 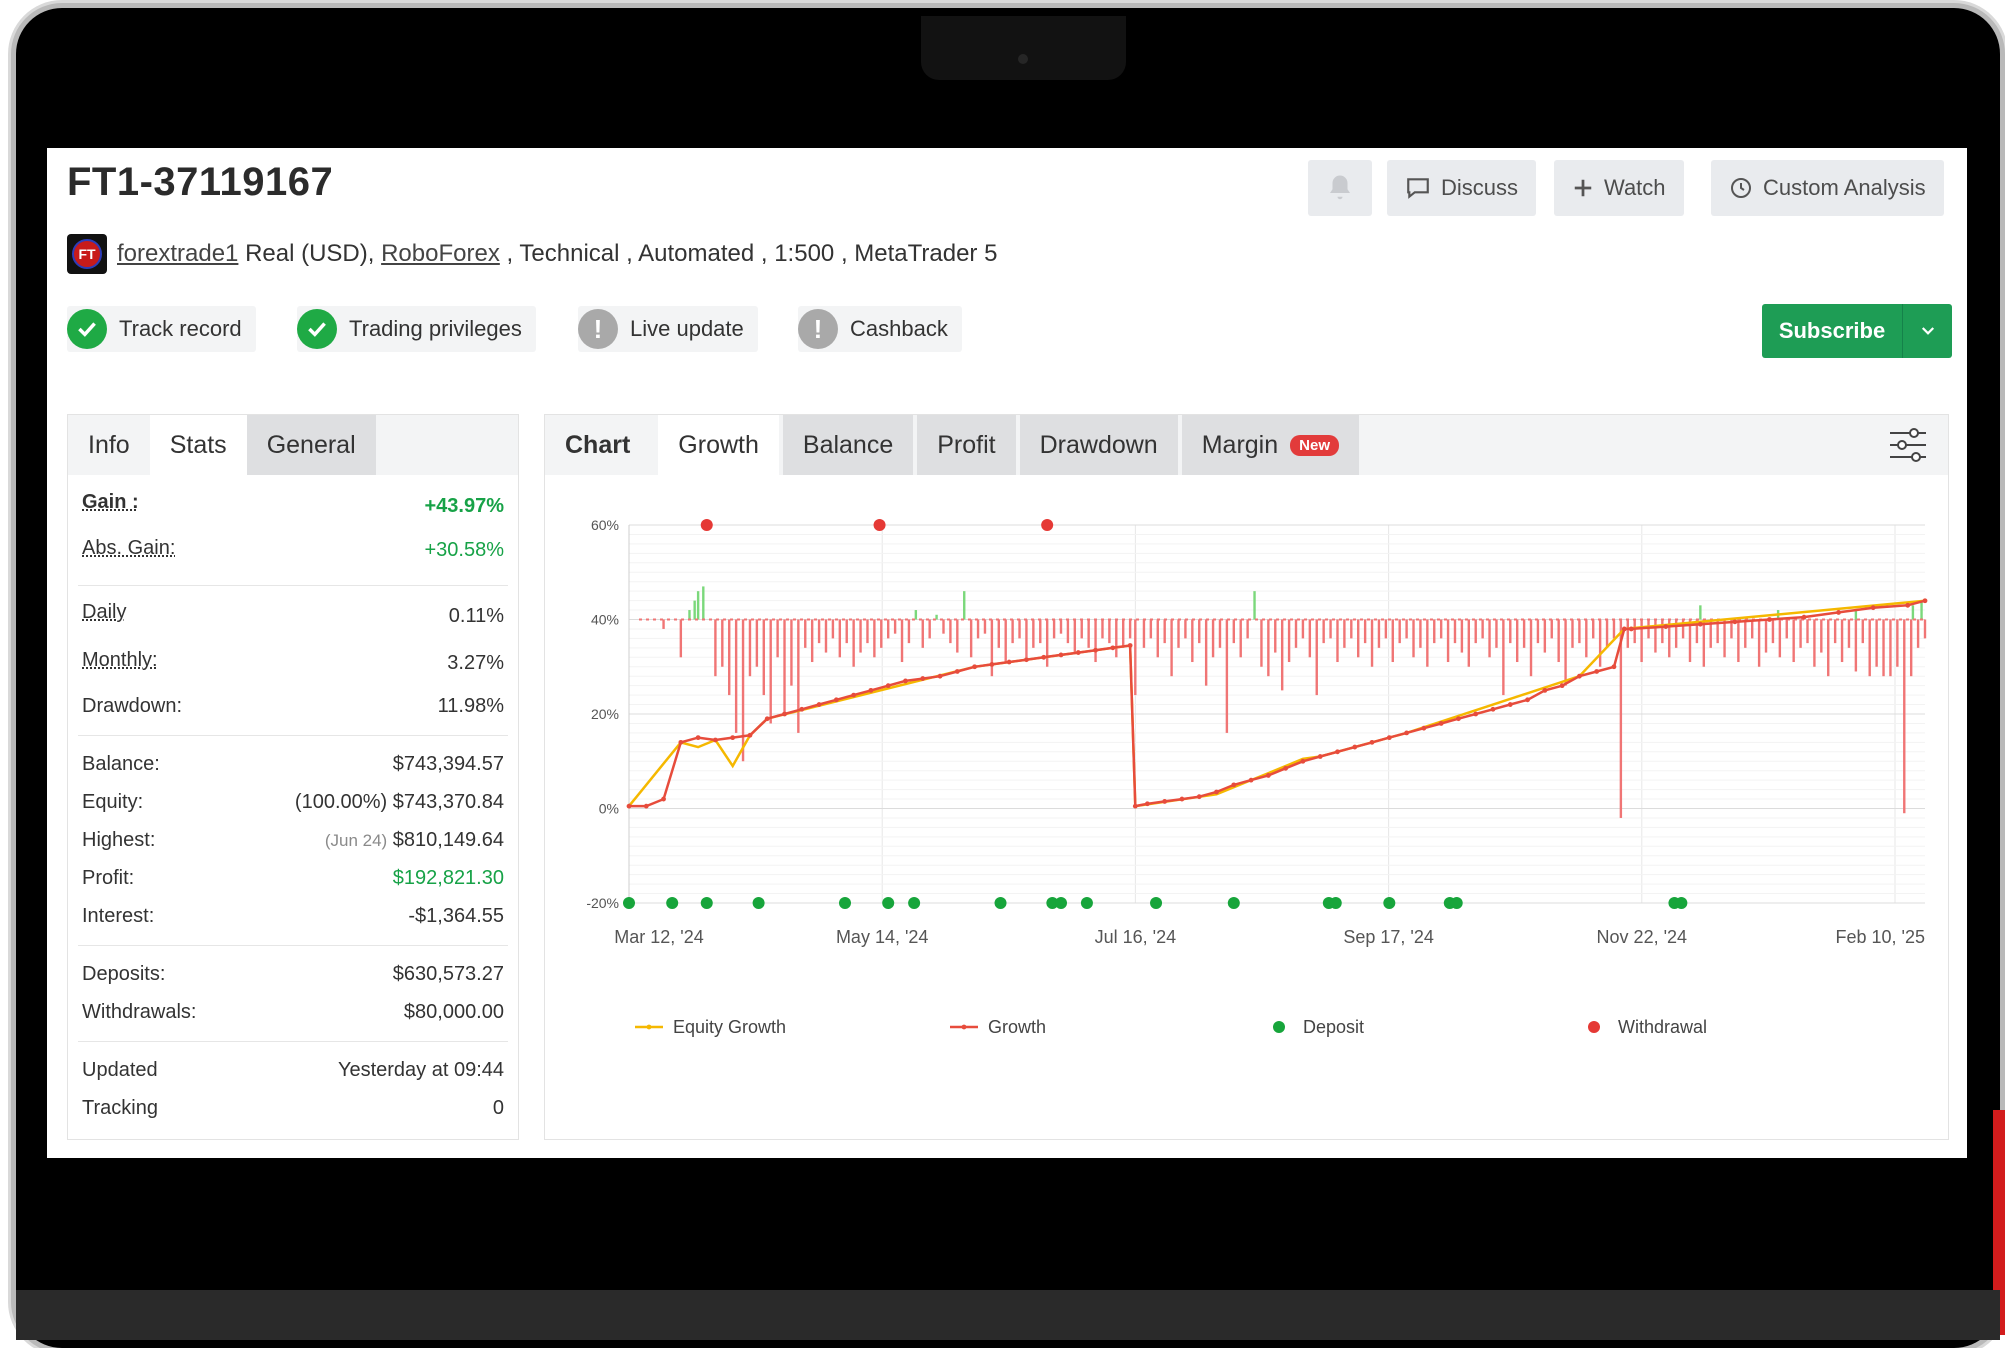 What do you see at coordinates (104, 614) in the screenshot?
I see `stat-label: Daily` at bounding box center [104, 614].